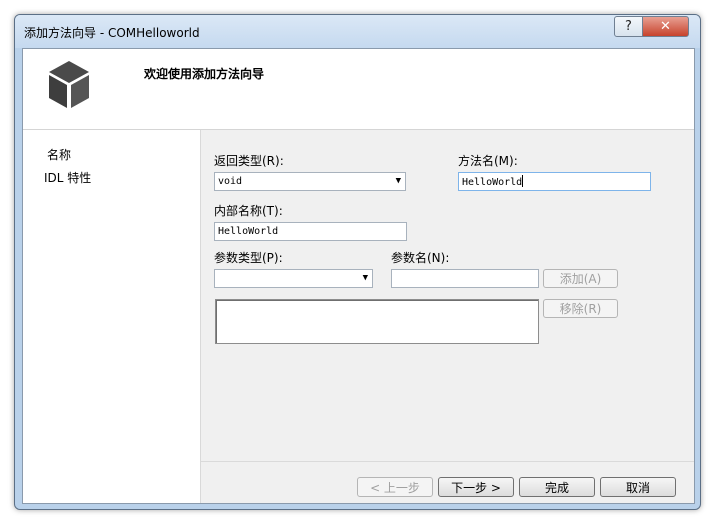 The height and width of the screenshot is (532, 723). Describe the element at coordinates (310, 181) in the screenshot. I see `return-type-dropdown: void ▼` at that location.